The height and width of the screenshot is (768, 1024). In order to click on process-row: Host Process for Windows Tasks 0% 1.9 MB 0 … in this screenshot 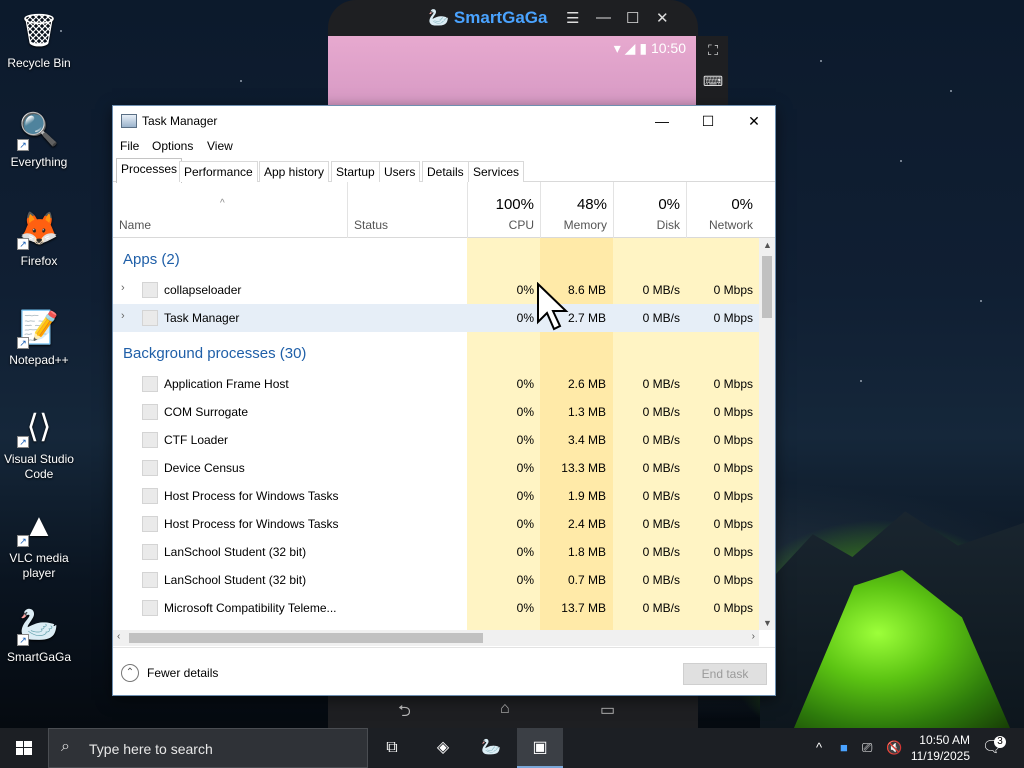, I will do `click(436, 496)`.